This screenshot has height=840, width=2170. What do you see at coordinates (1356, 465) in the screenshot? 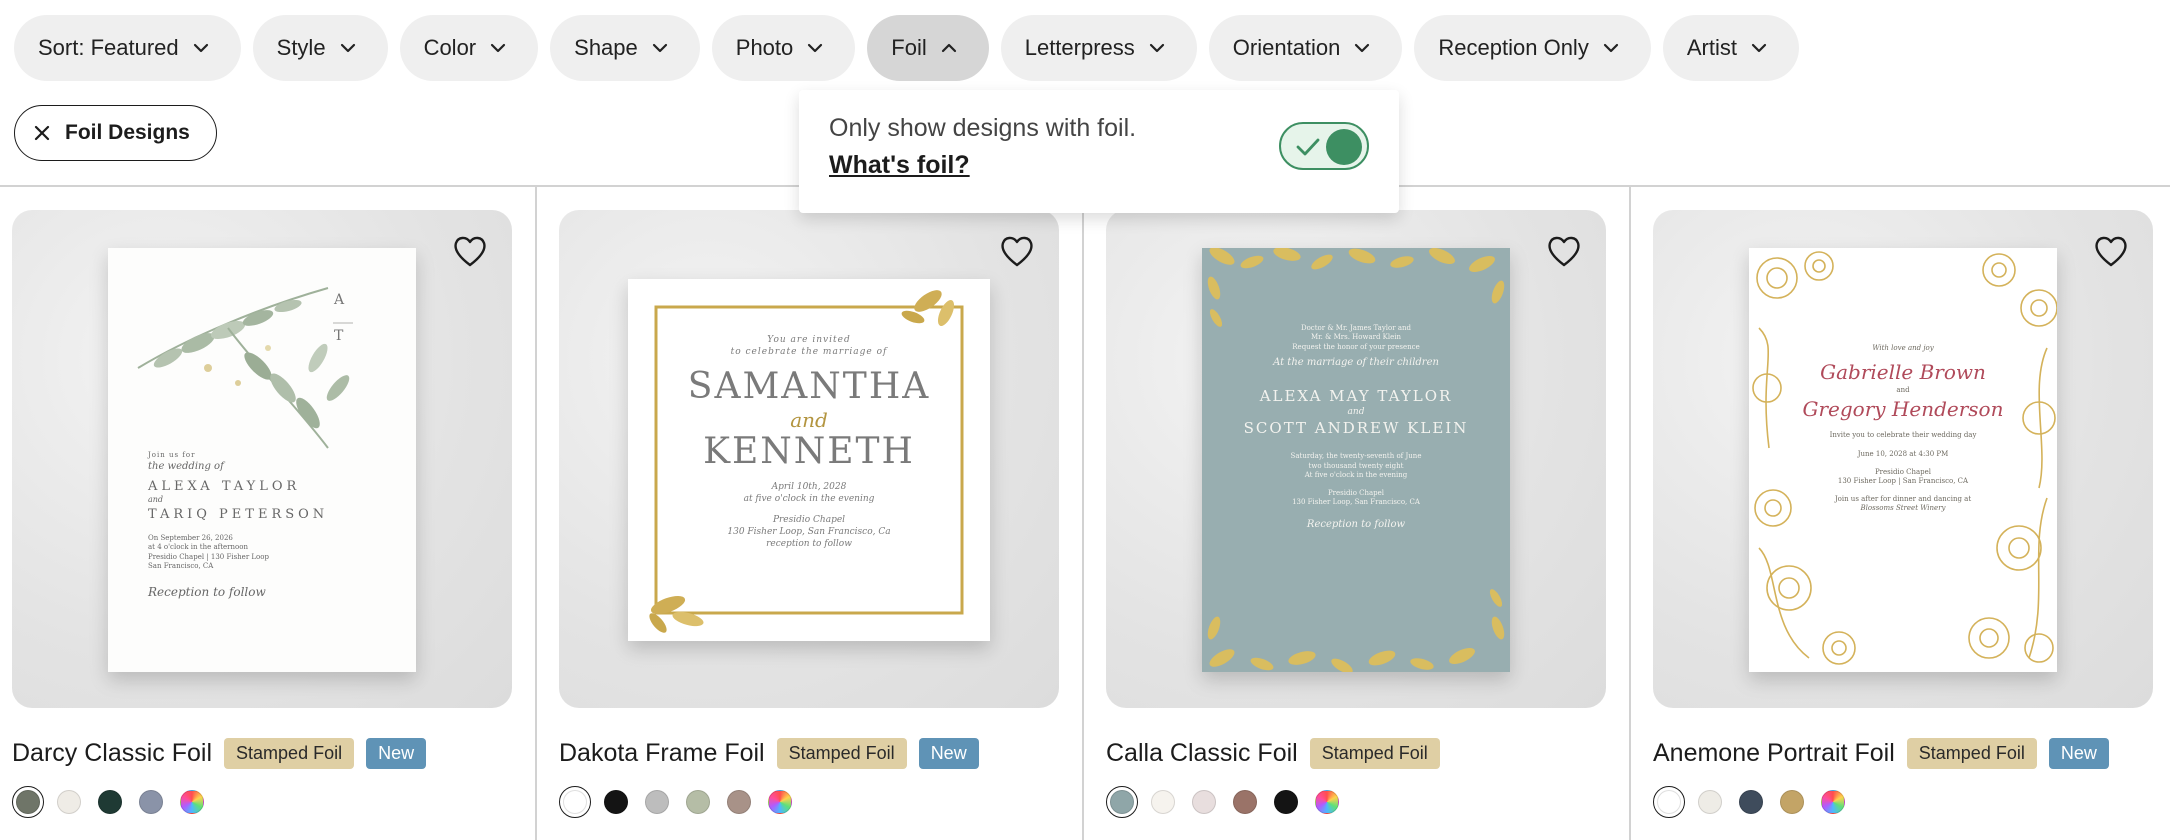
I see `invite-year: two thousand twenty eight` at bounding box center [1356, 465].